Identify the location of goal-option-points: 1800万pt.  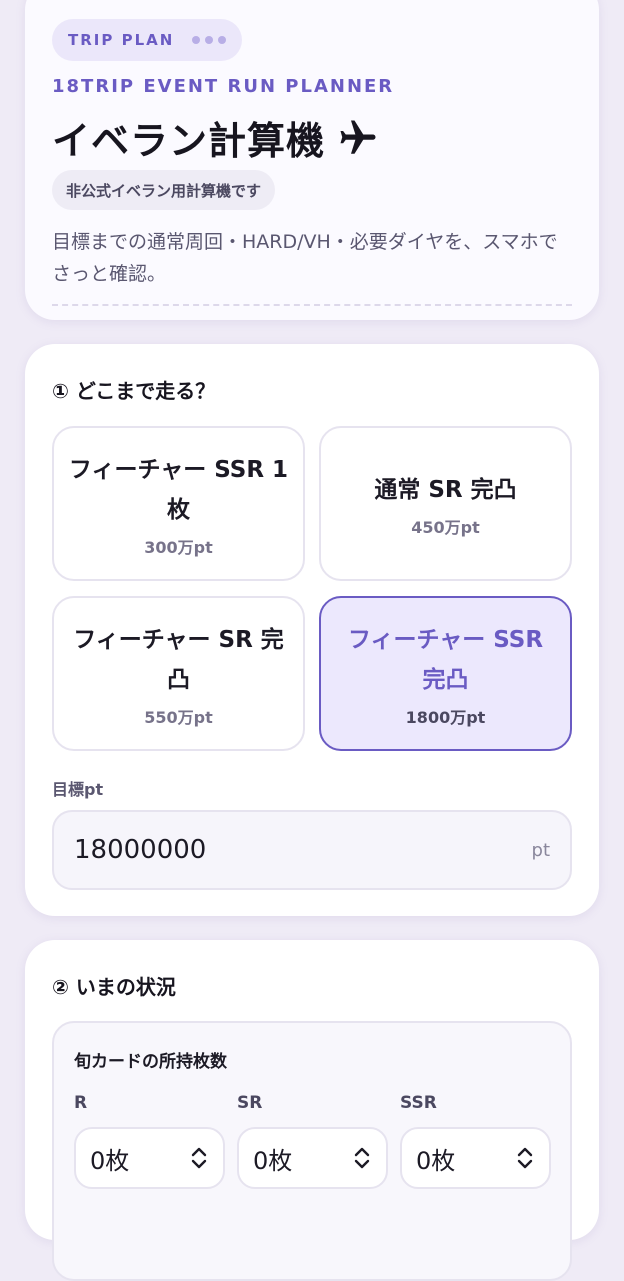
(445, 717).